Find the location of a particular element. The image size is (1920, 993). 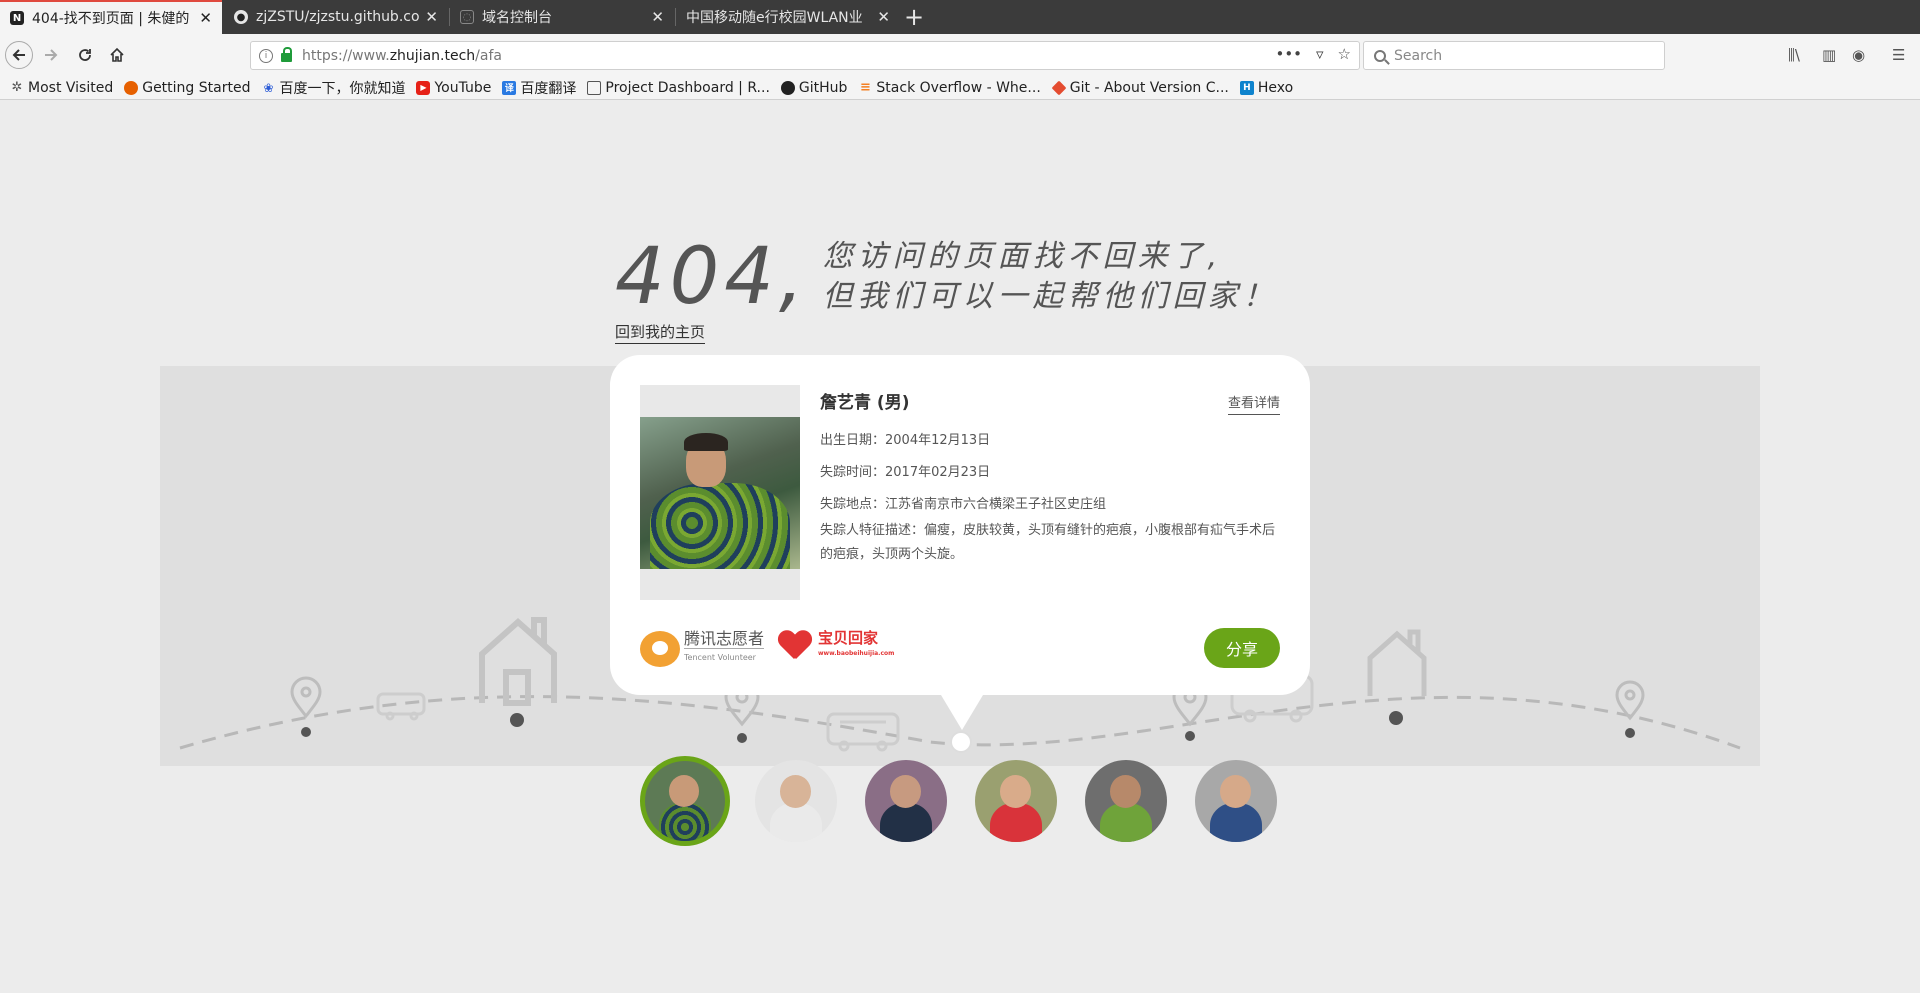

bookmark-label: Most Visited is located at coordinates (71, 87).